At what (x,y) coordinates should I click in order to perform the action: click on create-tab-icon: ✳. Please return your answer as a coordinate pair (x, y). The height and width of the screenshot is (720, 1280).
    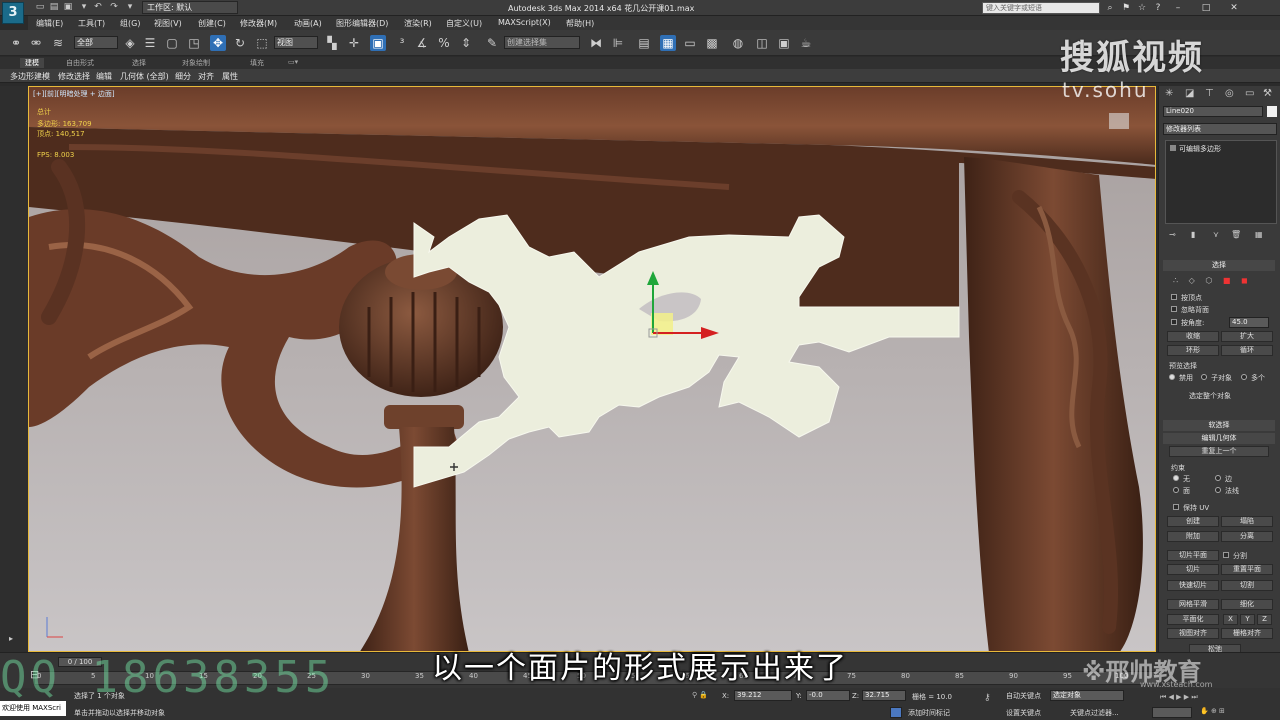
    Looking at the image, I should click on (1169, 93).